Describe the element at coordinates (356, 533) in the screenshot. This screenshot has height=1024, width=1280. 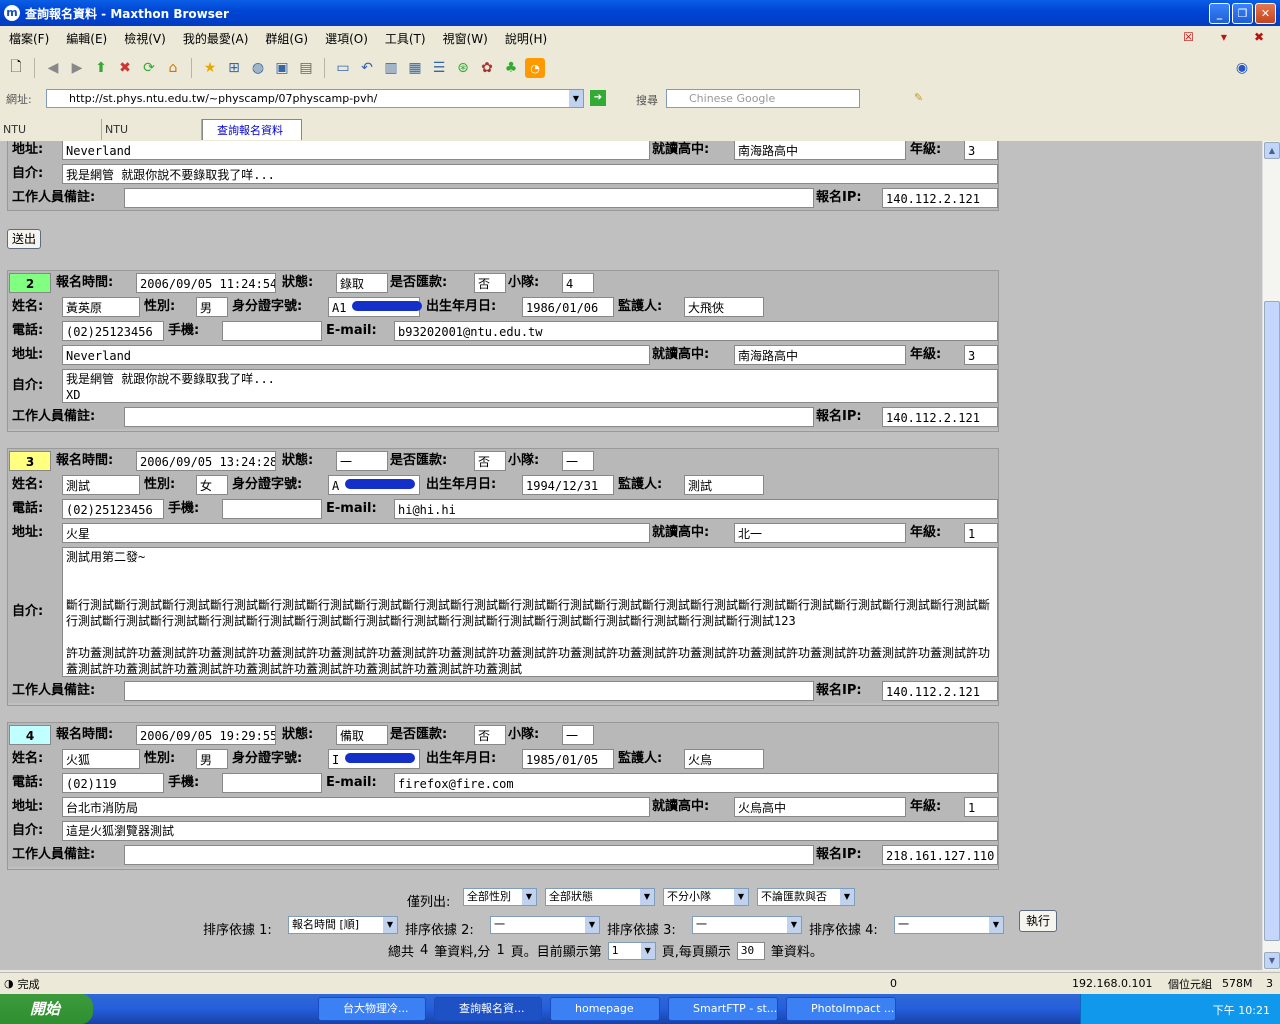
I see `address-field: 火星` at that location.